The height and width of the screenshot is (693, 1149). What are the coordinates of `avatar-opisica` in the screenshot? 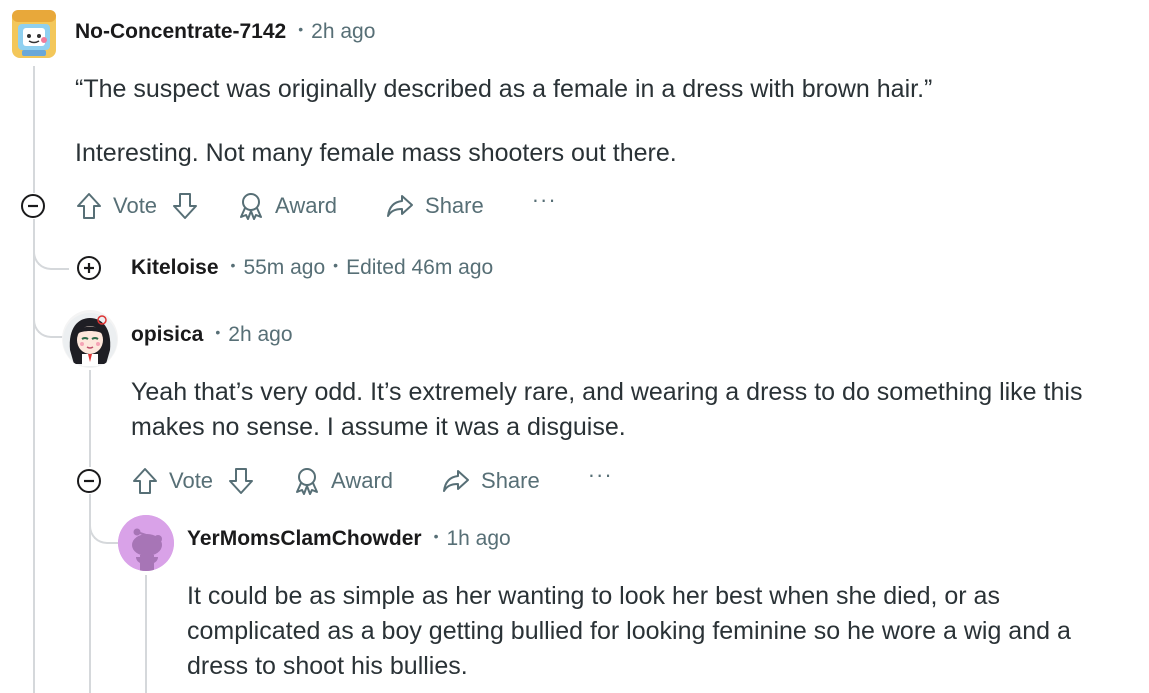 It's located at (90, 339).